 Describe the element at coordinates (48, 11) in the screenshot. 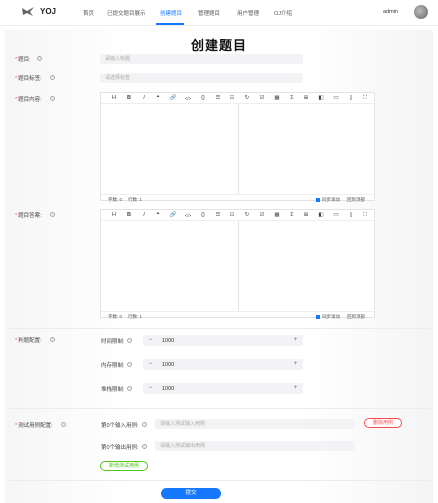

I see `brand-name: YOJ` at that location.